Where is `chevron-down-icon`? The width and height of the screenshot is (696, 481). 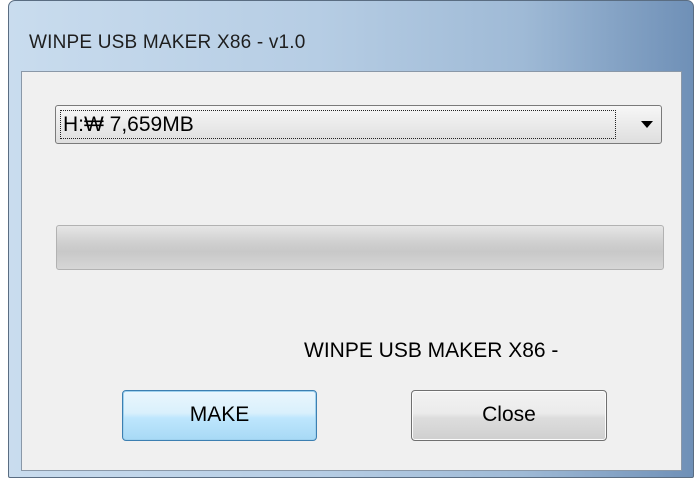 chevron-down-icon is located at coordinates (647, 124).